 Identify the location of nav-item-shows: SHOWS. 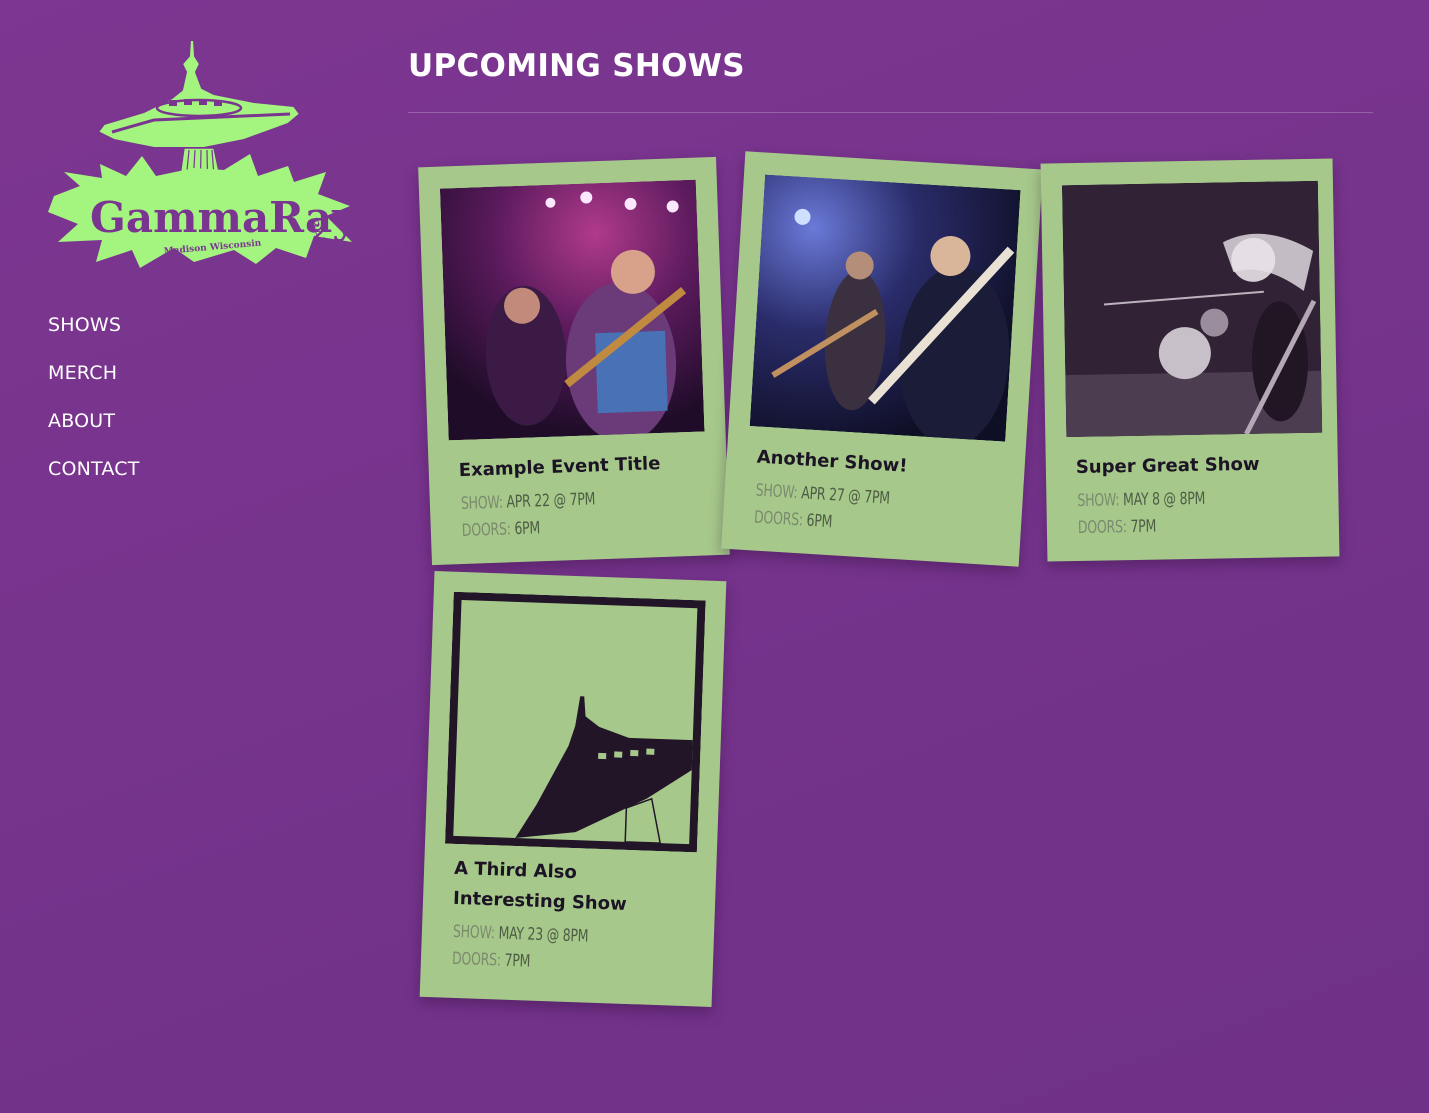
(94, 336).